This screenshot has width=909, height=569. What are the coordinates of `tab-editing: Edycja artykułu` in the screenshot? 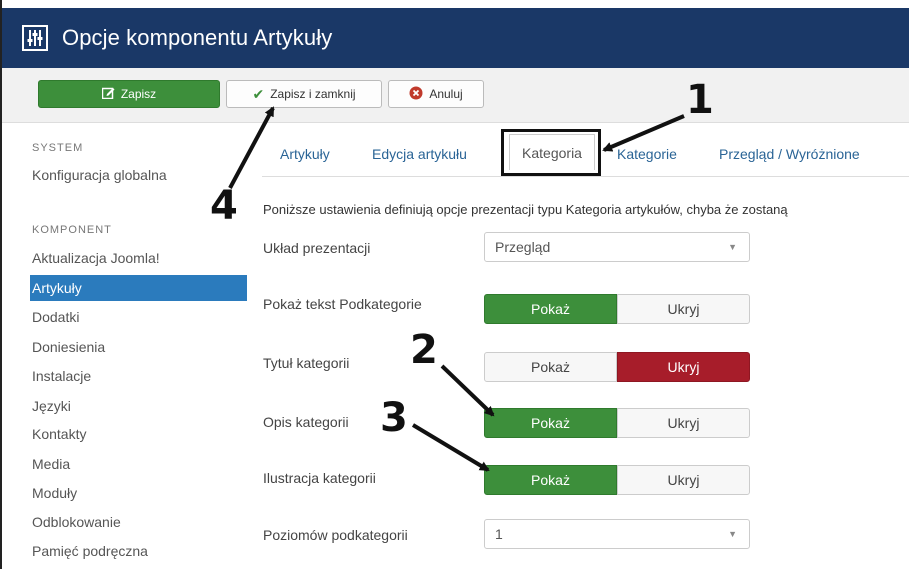 It's located at (419, 154).